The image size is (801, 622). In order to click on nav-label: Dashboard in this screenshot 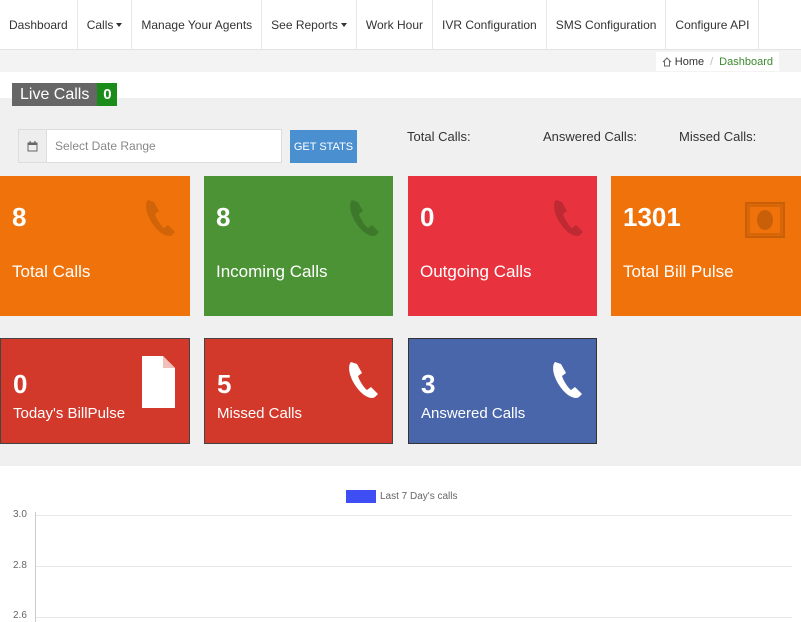, I will do `click(38, 25)`.